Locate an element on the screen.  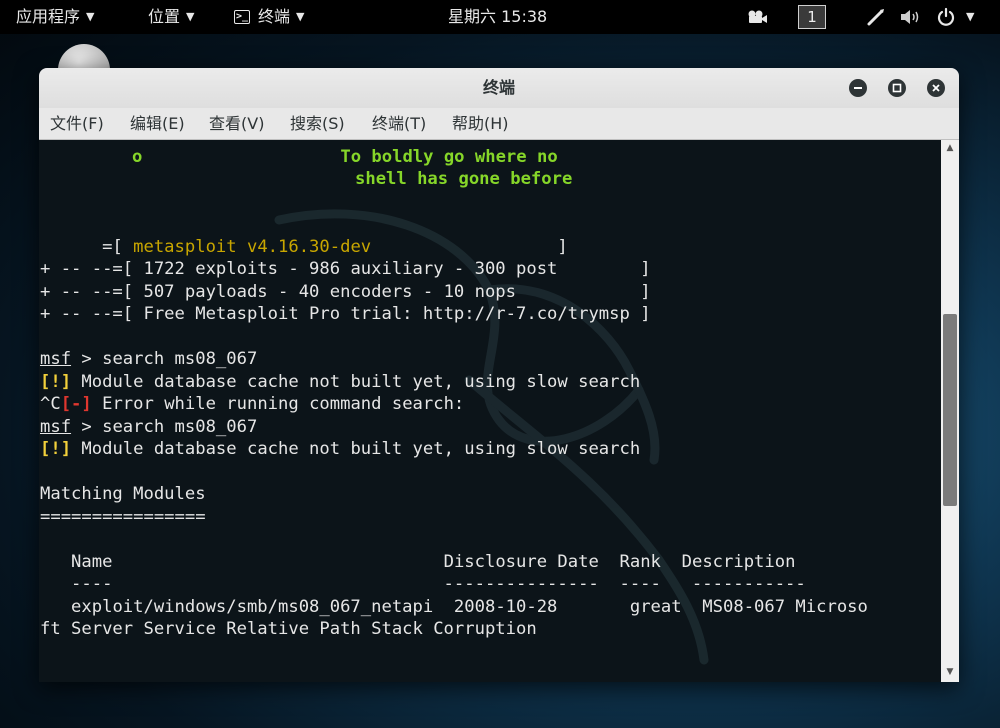
clock: 星期六 15:38 is located at coordinates (497, 17).